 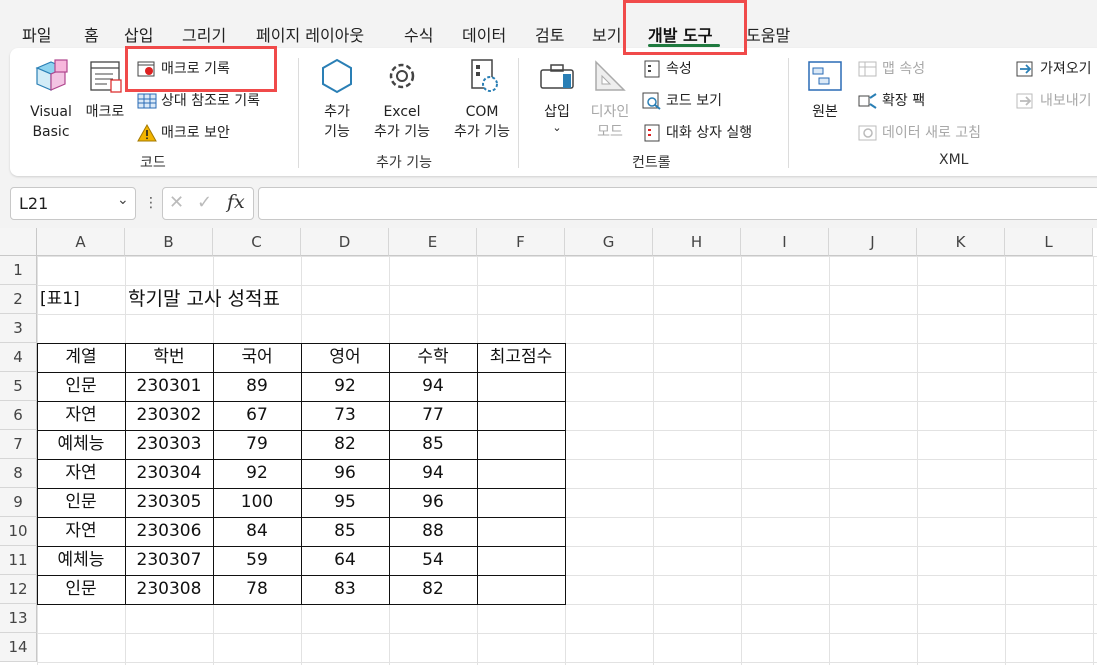 What do you see at coordinates (521, 357) in the screenshot?
I see `table-header-cell: 최고점수` at bounding box center [521, 357].